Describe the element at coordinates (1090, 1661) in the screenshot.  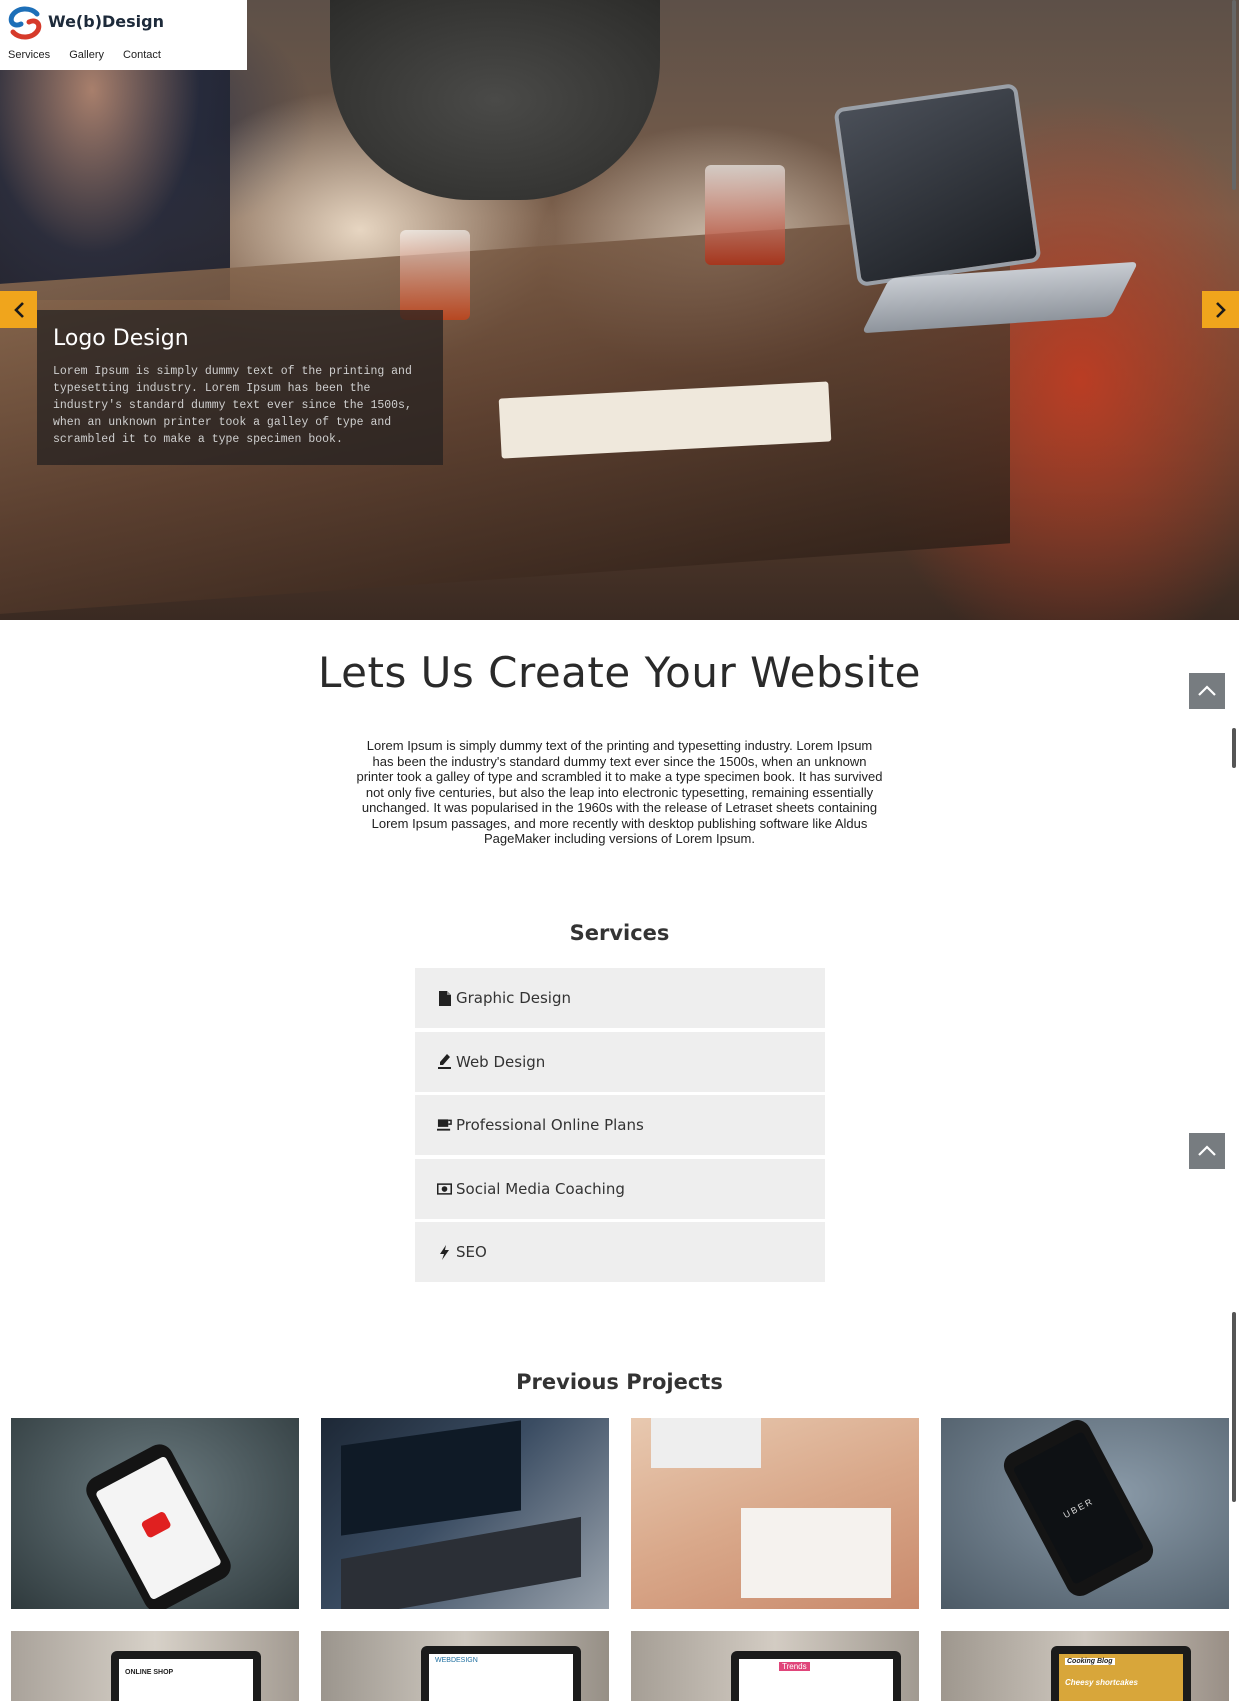
I see `cooking-blog-screen-text: Cooking Blog` at that location.